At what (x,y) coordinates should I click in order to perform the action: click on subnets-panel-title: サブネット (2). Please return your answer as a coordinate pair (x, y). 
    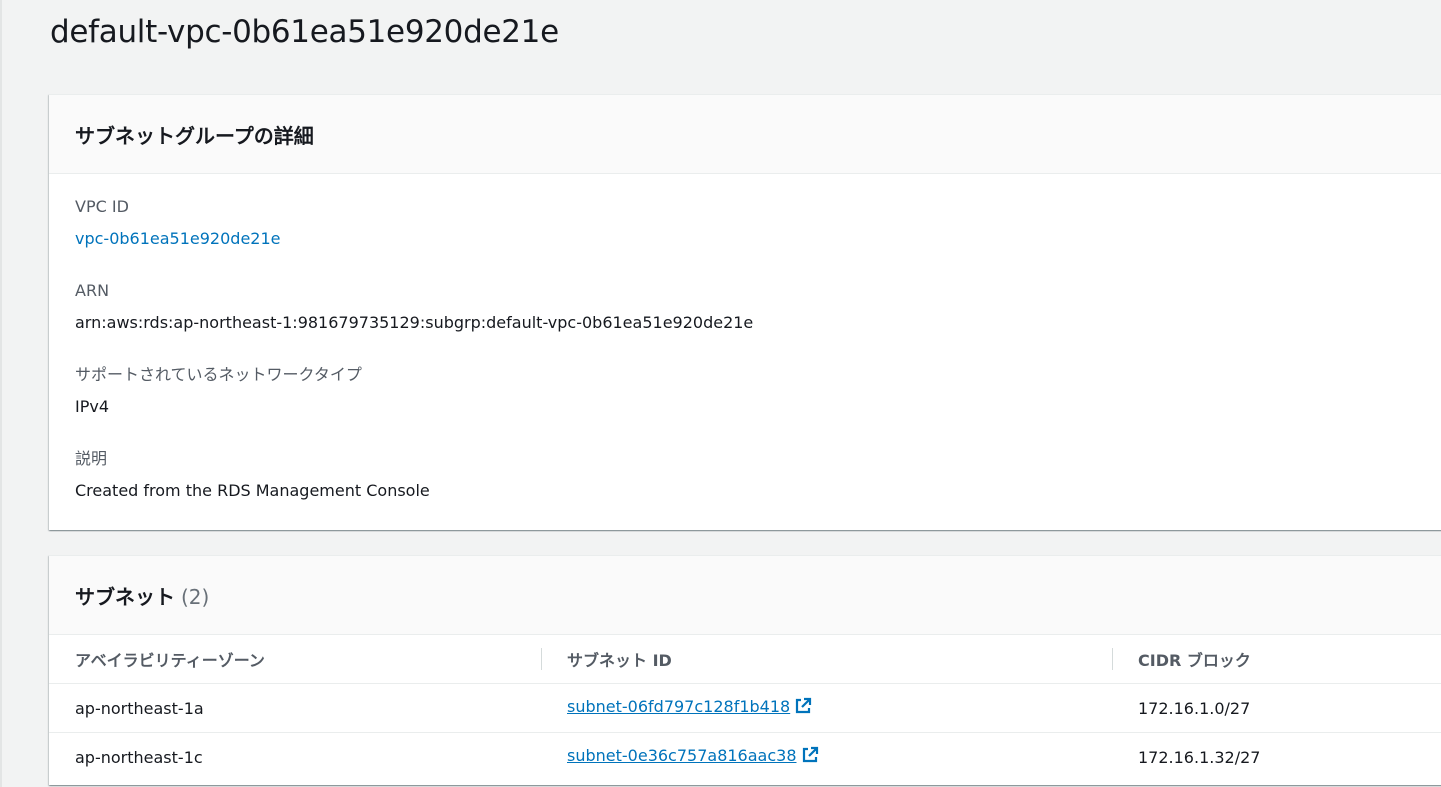
    Looking at the image, I should click on (142, 595).